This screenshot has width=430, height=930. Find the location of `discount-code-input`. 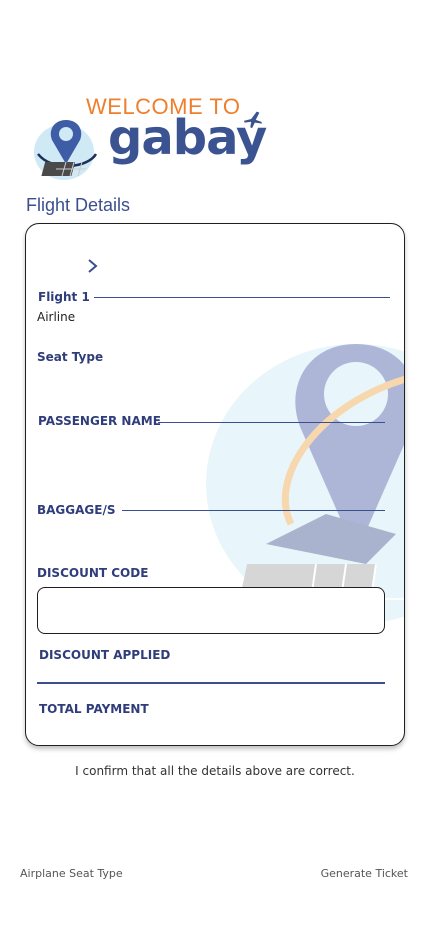

discount-code-input is located at coordinates (211, 610).